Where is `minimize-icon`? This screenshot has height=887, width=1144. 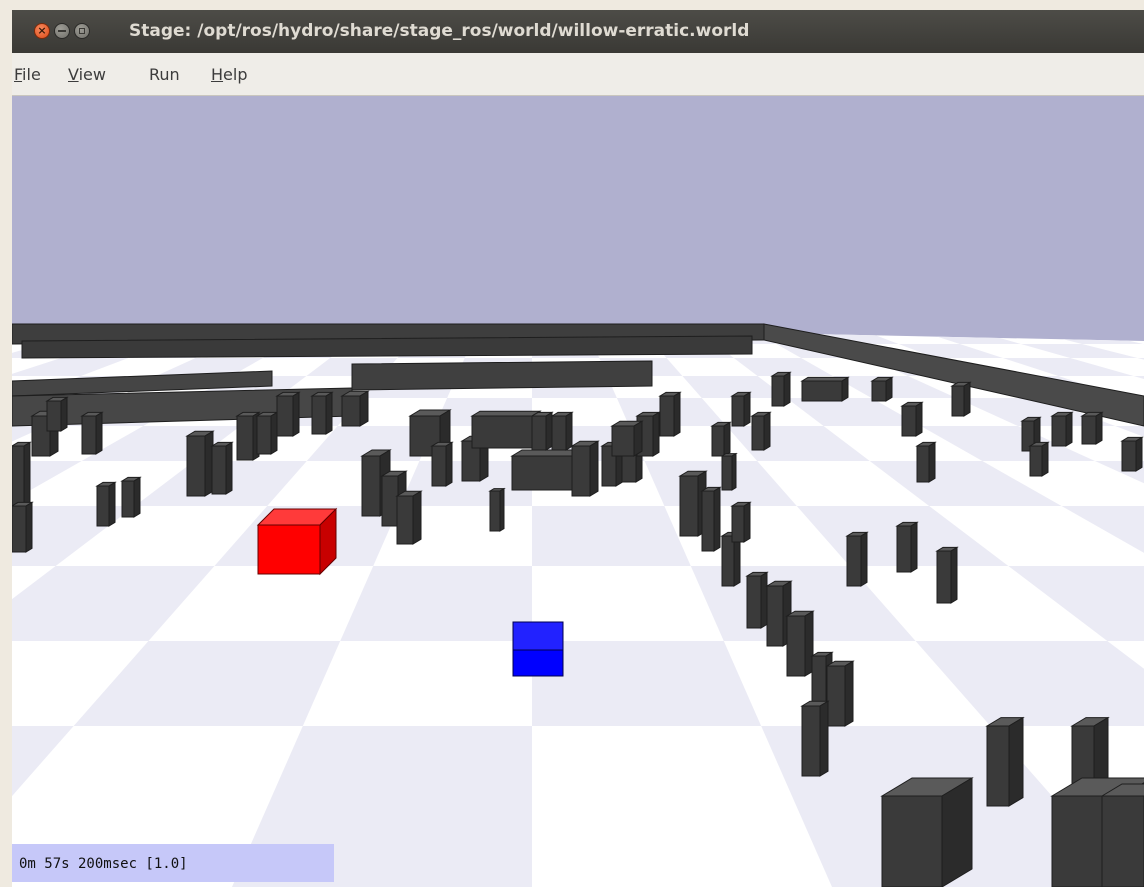 minimize-icon is located at coordinates (62, 31).